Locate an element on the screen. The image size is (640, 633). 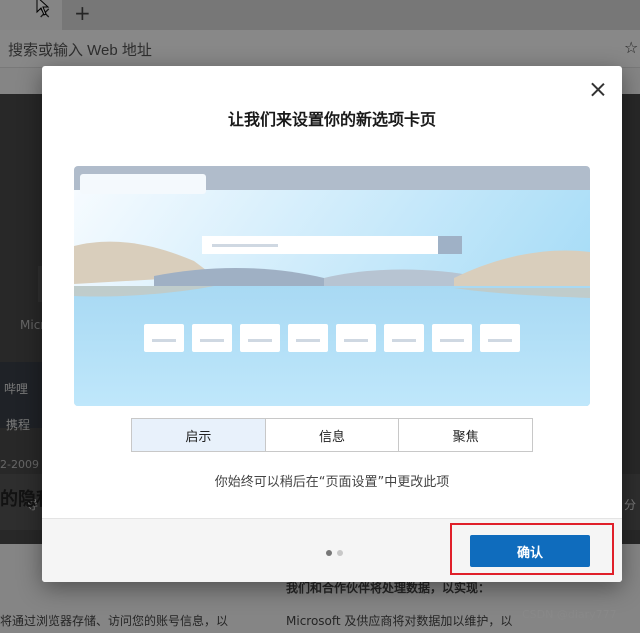
dialog-title: 让我们来设置你的新选项卡页 is located at coordinates (331, 119).